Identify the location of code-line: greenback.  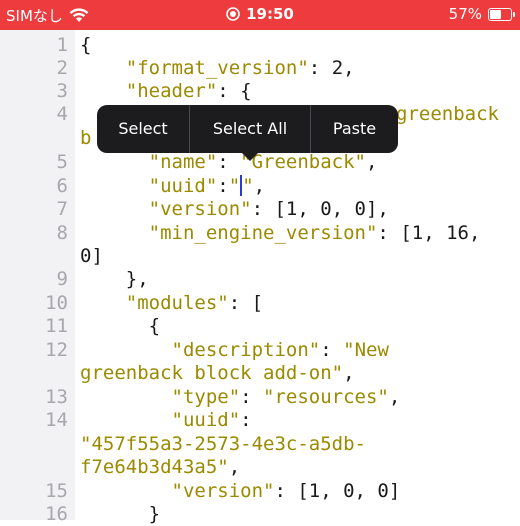
(447, 114).